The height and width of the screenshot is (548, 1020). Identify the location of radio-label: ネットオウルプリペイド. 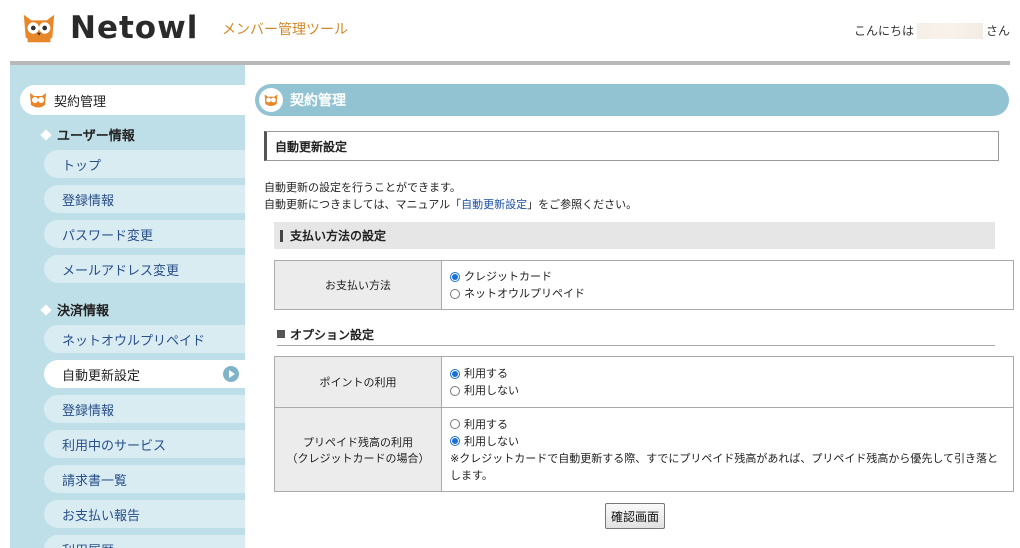
(524, 293).